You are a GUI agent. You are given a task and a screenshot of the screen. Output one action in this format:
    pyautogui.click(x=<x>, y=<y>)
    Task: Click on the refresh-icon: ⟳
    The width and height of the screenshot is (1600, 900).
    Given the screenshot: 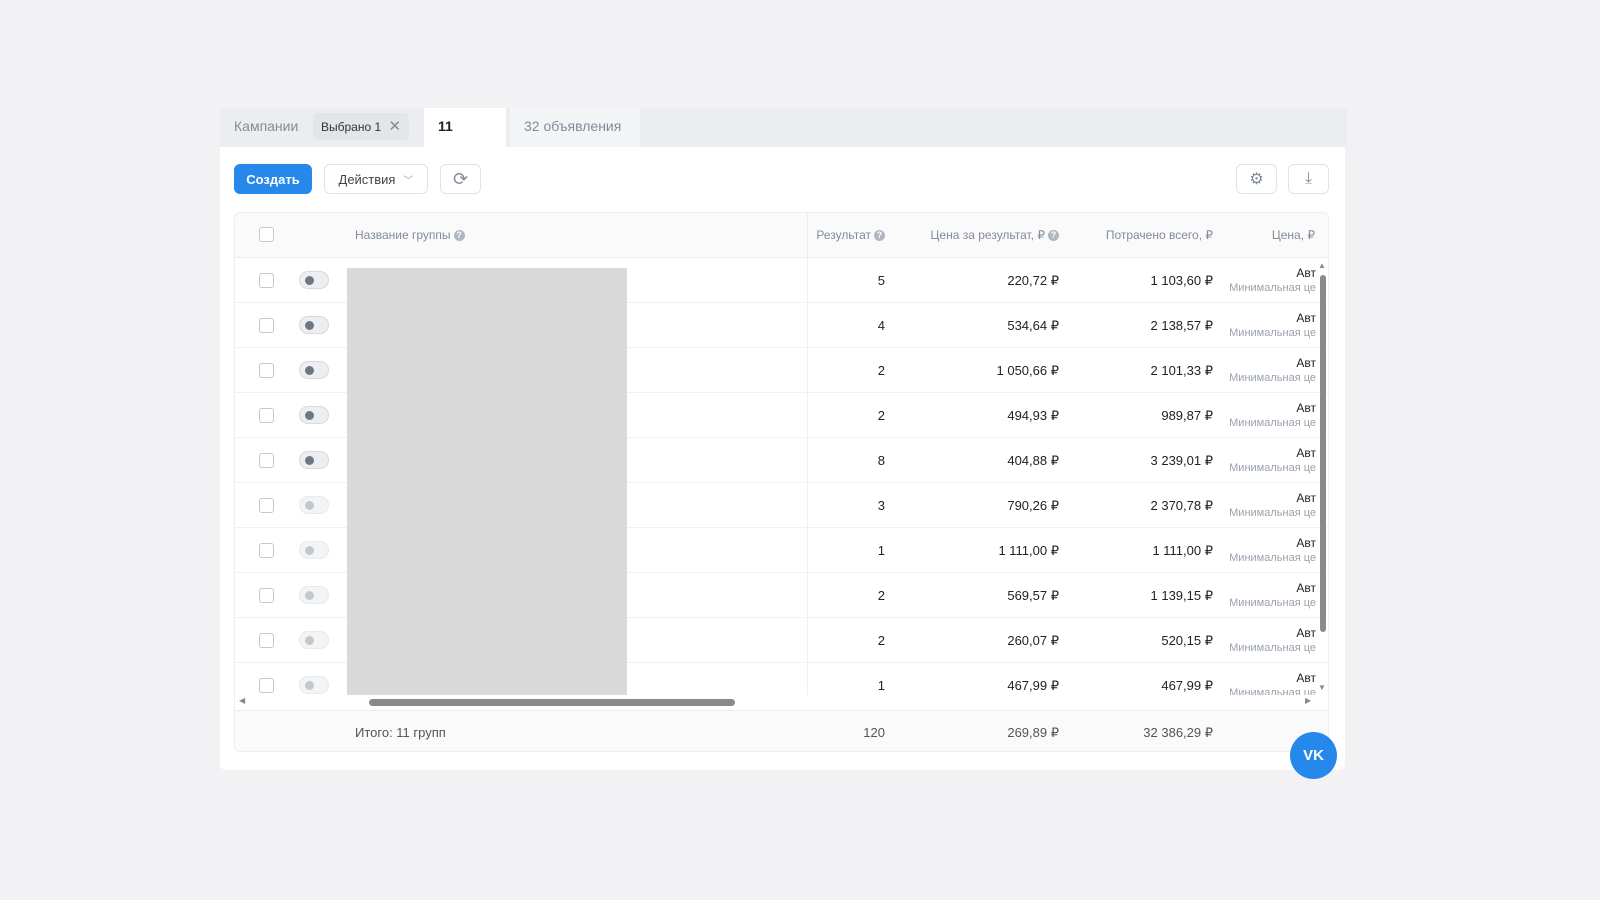 What is the action you would take?
    pyautogui.click(x=460, y=178)
    